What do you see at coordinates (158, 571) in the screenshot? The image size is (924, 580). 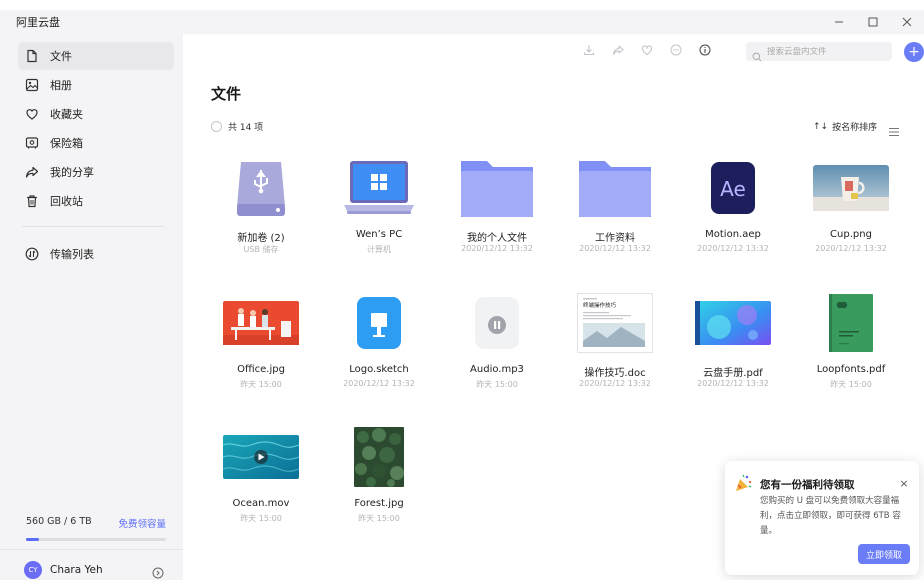 I see `logout-icon` at bounding box center [158, 571].